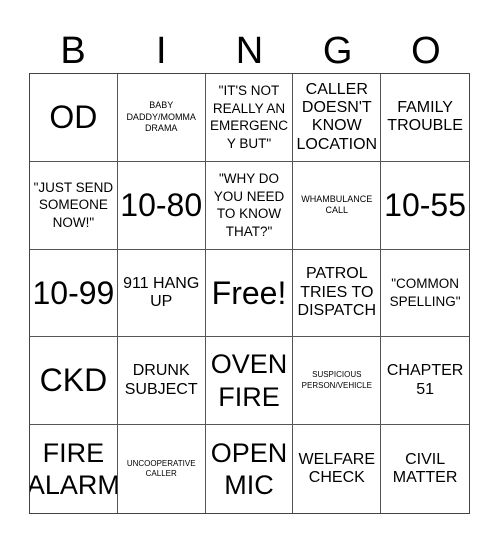 The width and height of the screenshot is (500, 544). What do you see at coordinates (74, 118) in the screenshot?
I see `bingo-cell: OD` at bounding box center [74, 118].